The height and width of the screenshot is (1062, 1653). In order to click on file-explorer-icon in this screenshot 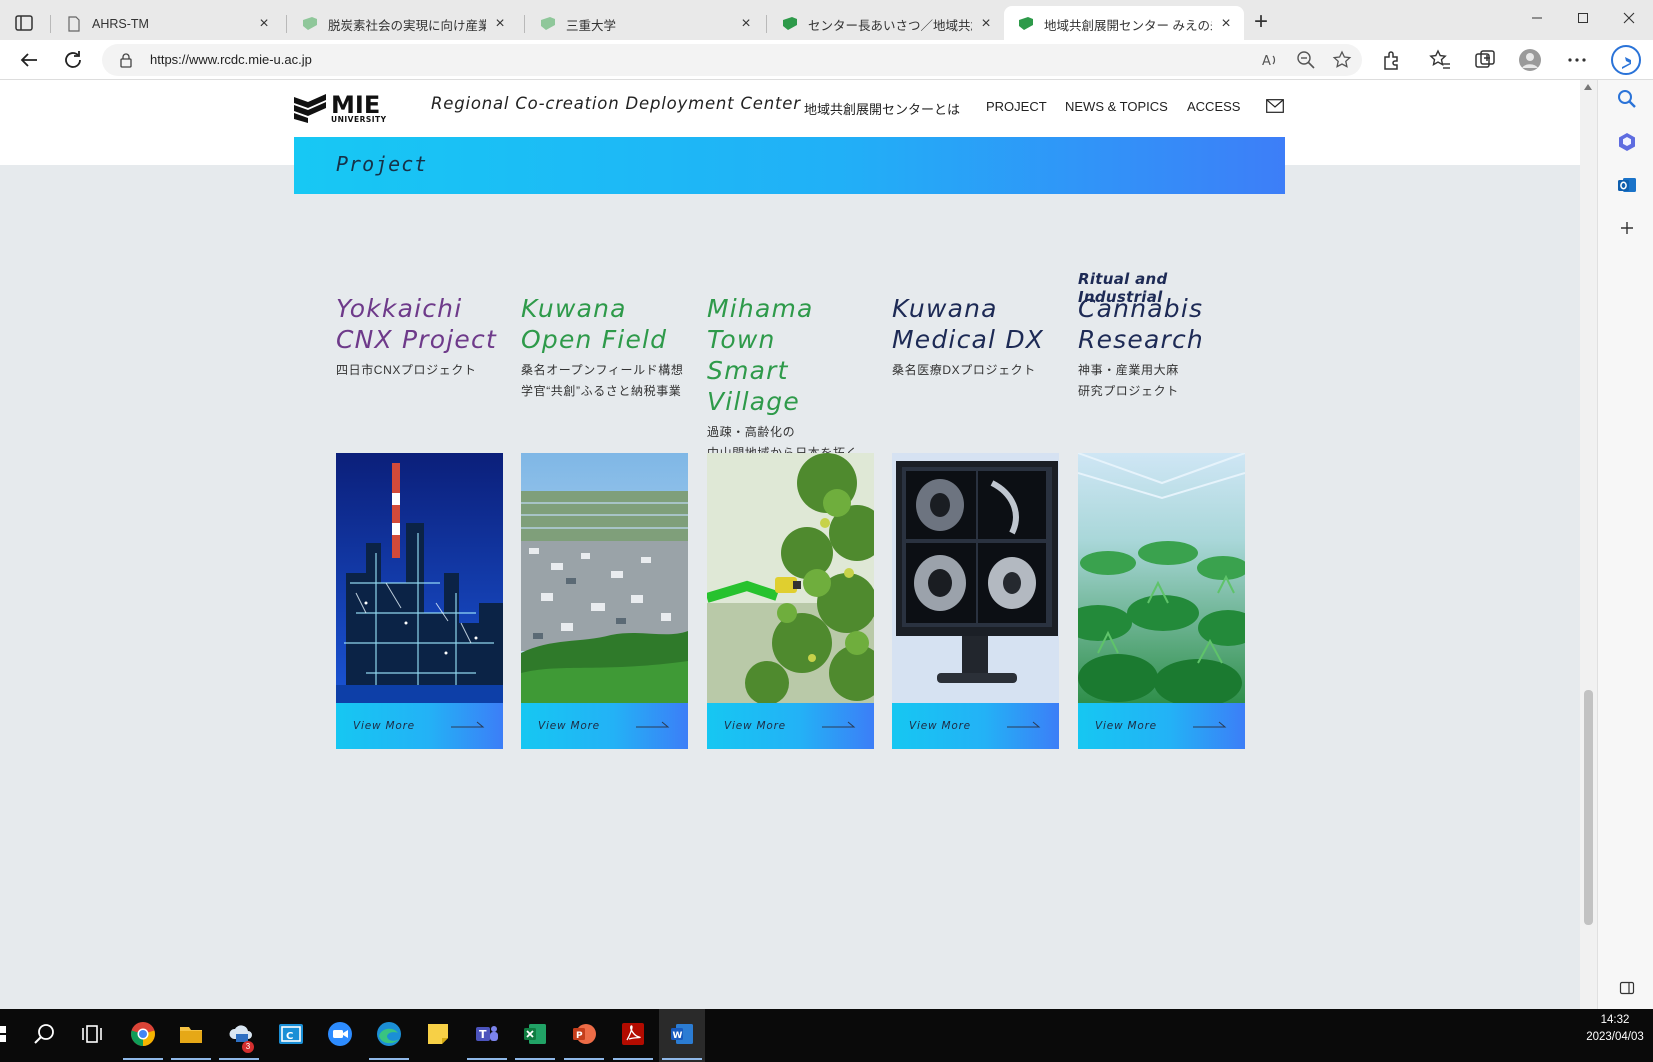, I will do `click(191, 1034)`.